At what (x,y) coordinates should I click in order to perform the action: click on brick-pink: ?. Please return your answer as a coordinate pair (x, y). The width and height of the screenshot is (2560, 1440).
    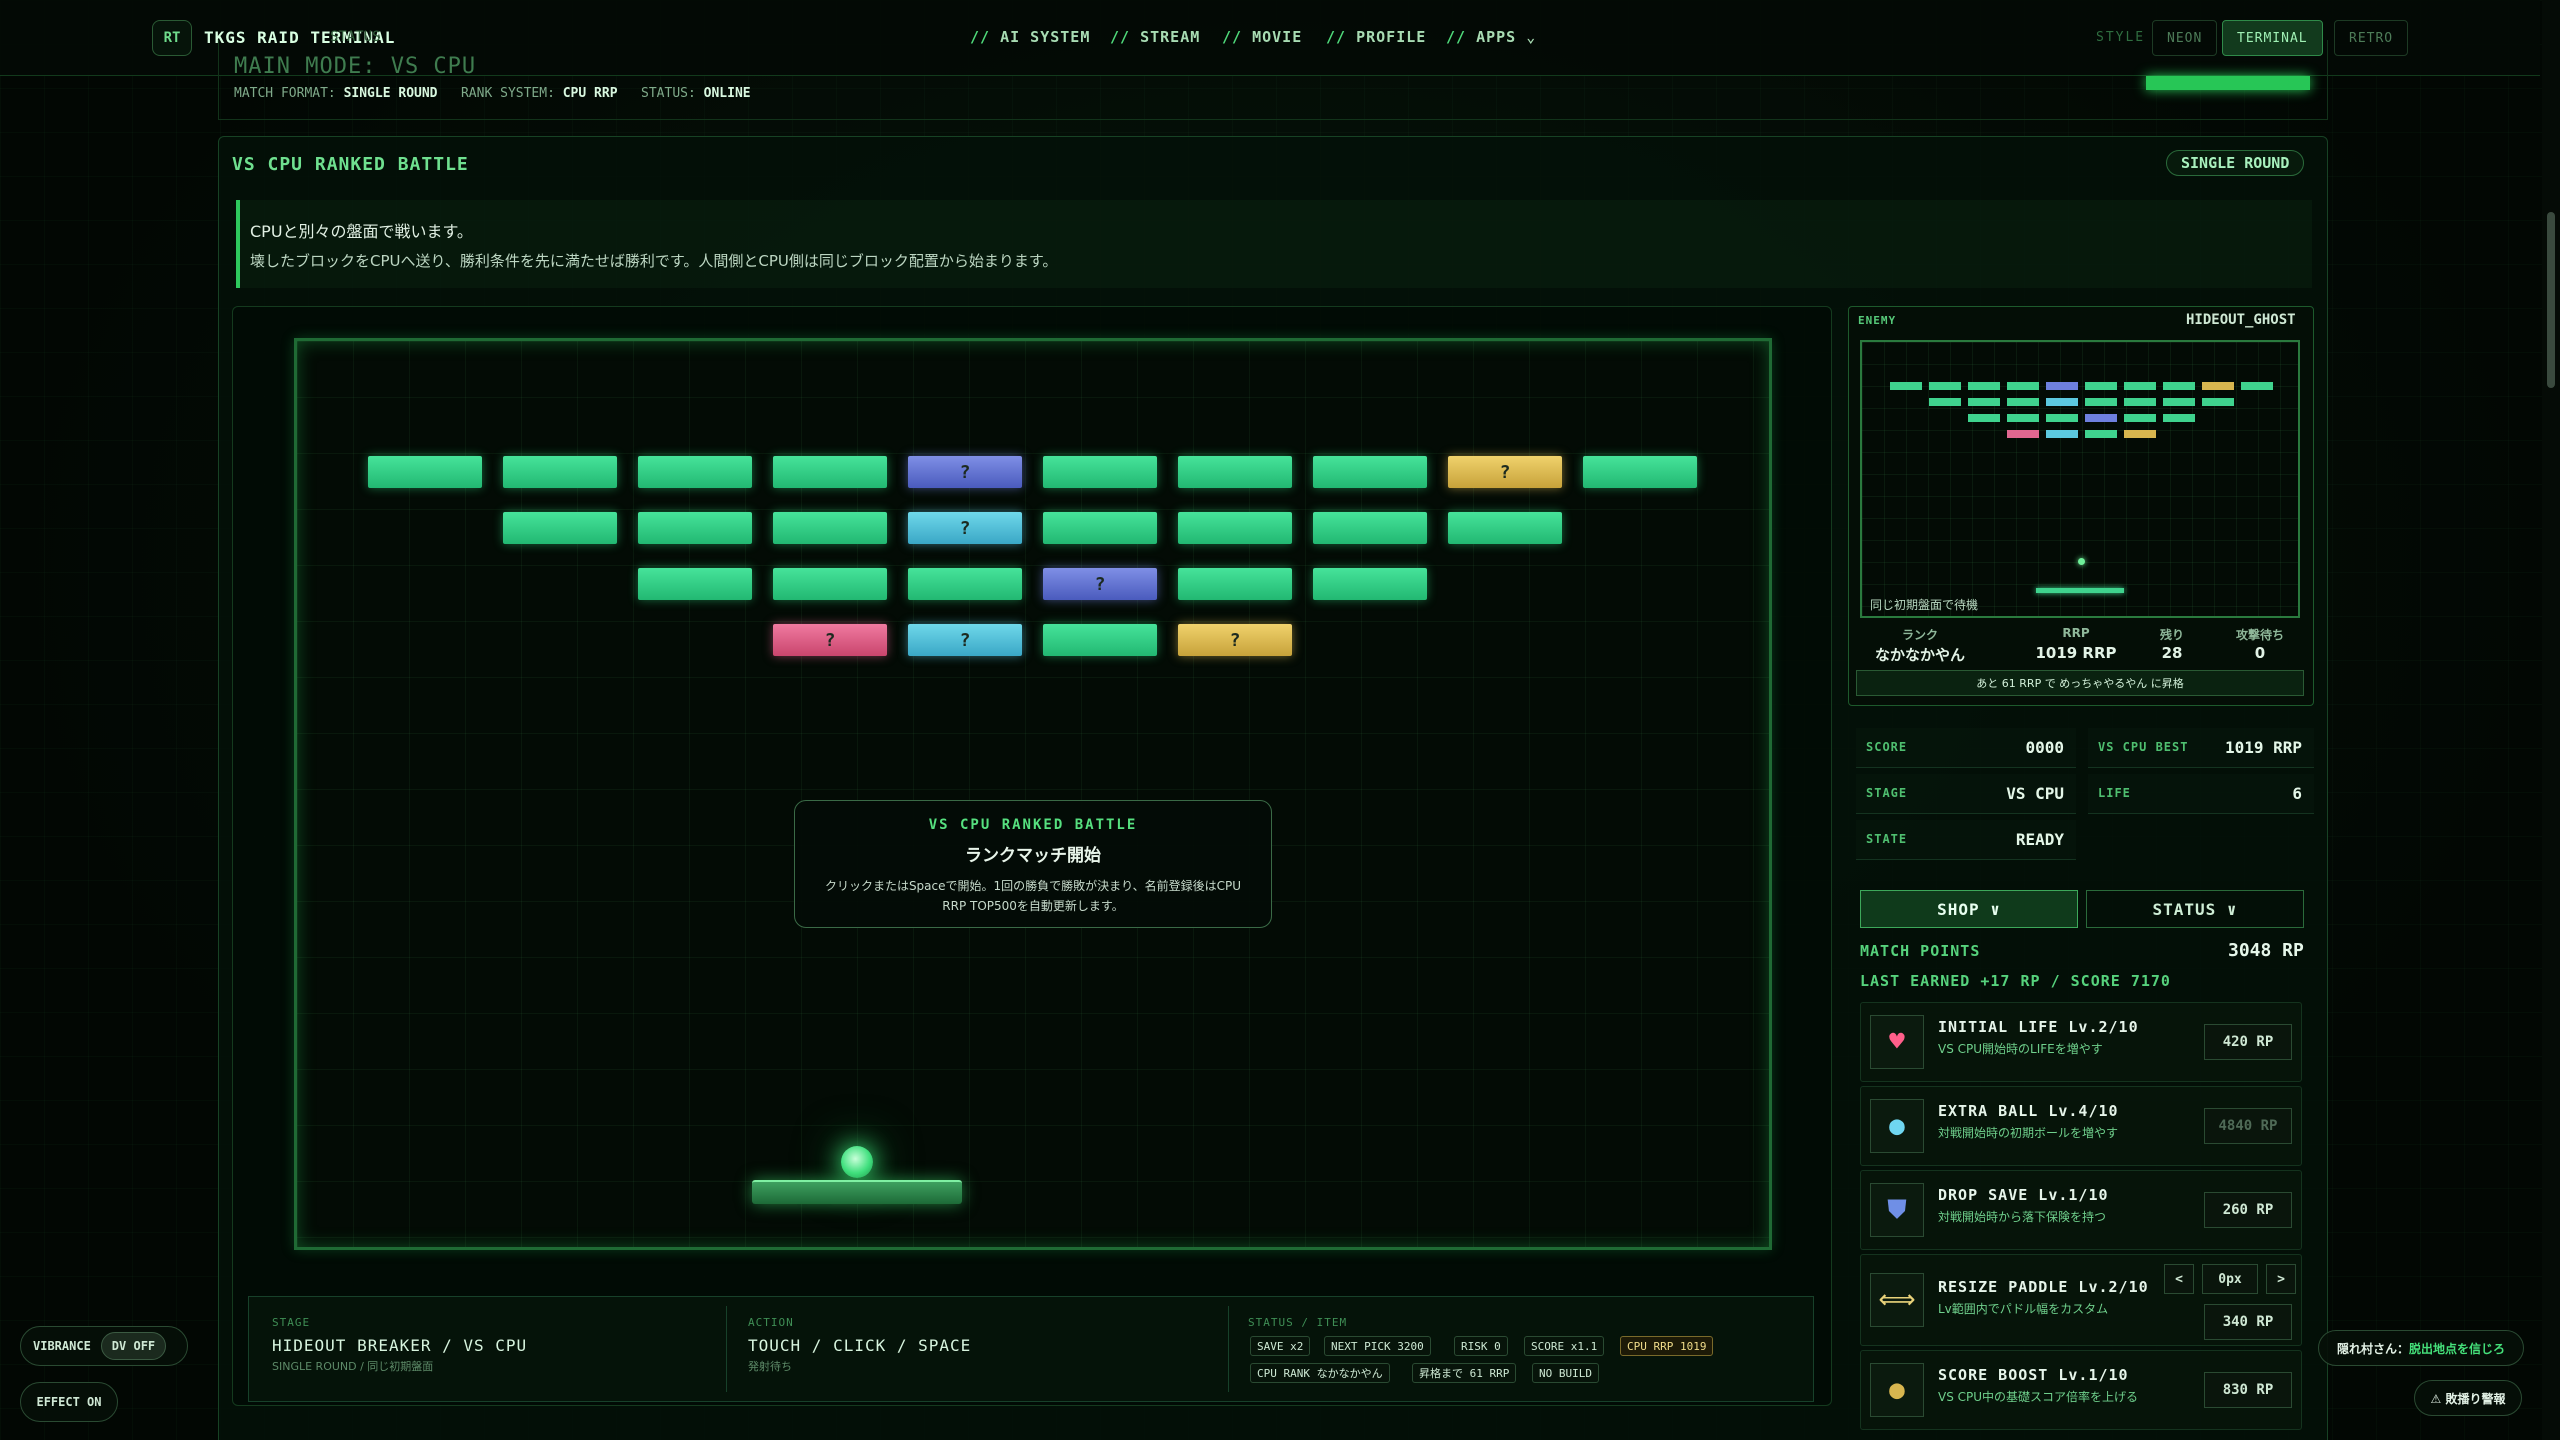
    Looking at the image, I should click on (830, 640).